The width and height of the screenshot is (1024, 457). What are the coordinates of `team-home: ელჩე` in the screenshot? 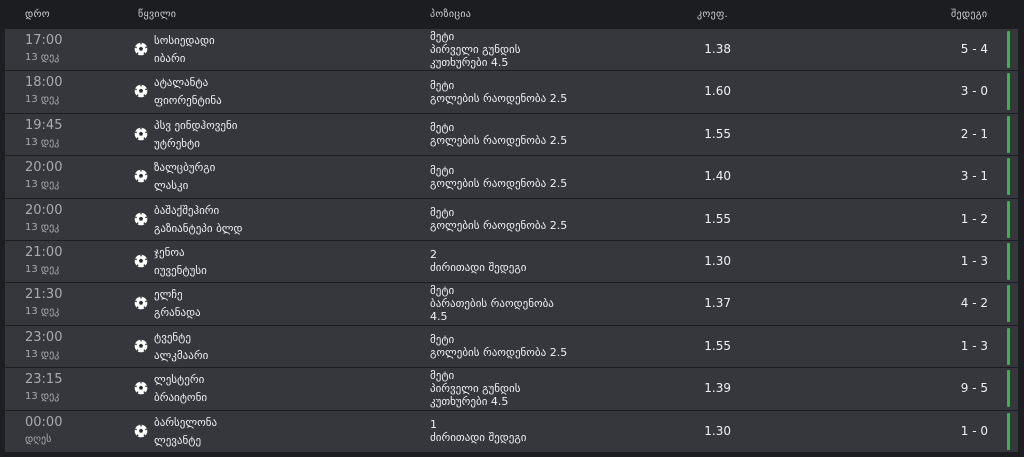 It's located at (168, 295).